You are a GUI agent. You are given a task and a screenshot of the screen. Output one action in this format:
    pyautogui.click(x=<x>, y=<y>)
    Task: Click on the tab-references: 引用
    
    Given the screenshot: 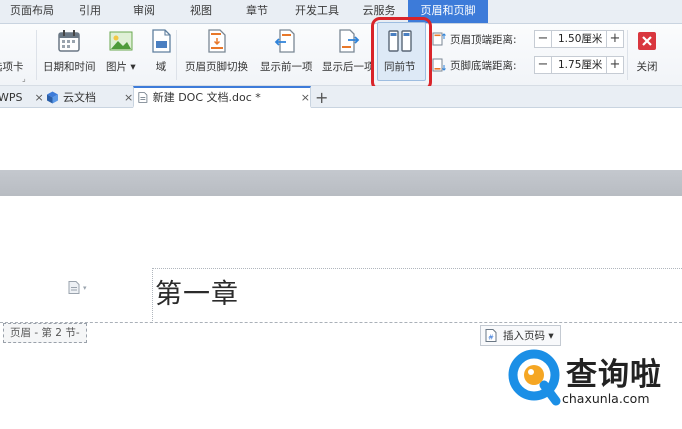 What is the action you would take?
    pyautogui.click(x=90, y=11)
    